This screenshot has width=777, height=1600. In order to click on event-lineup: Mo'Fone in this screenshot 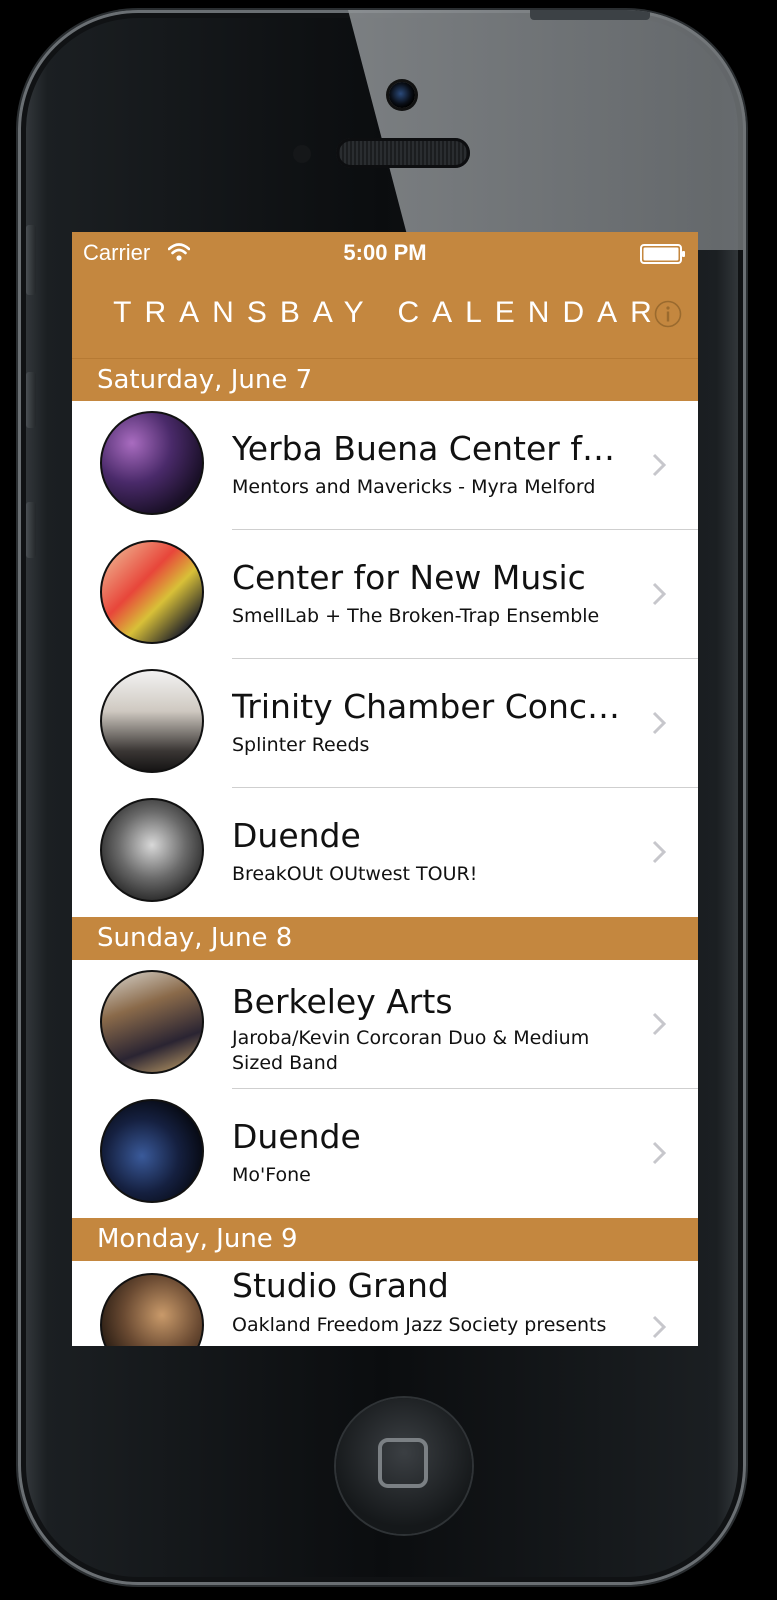, I will do `click(271, 1175)`.